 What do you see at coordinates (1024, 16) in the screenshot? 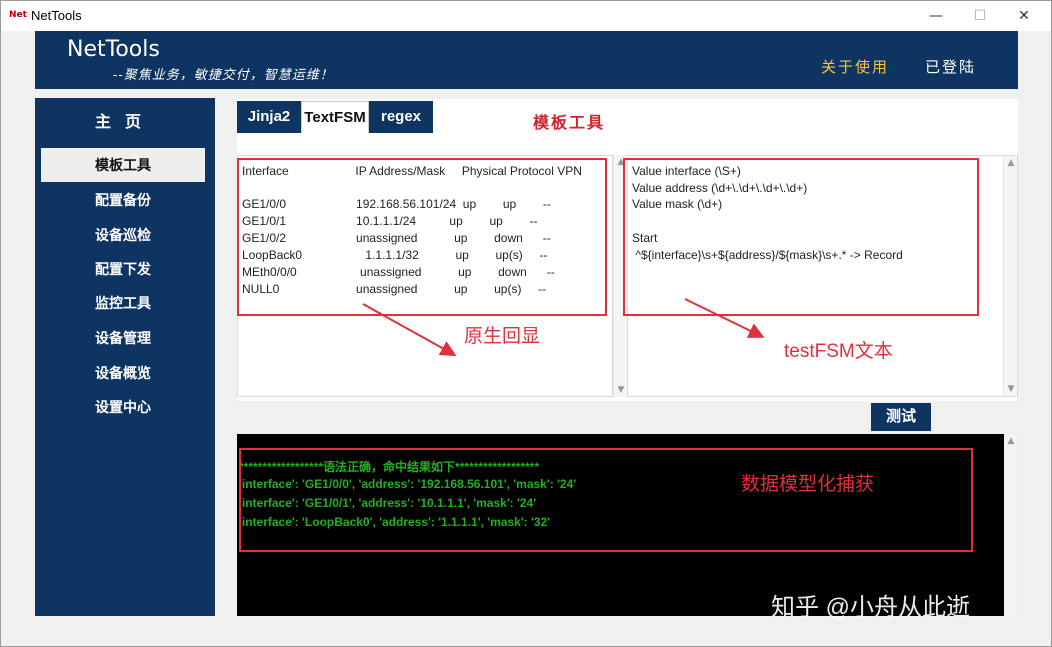
I see `close-button: ✕` at bounding box center [1024, 16].